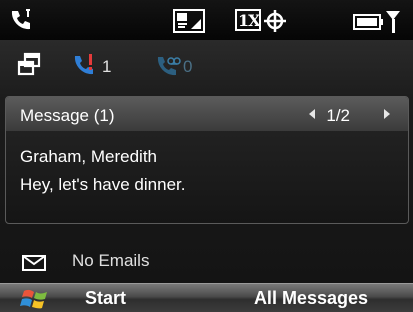 The width and height of the screenshot is (413, 312). Describe the element at coordinates (29, 65) in the screenshot. I see `windows-icon` at that location.